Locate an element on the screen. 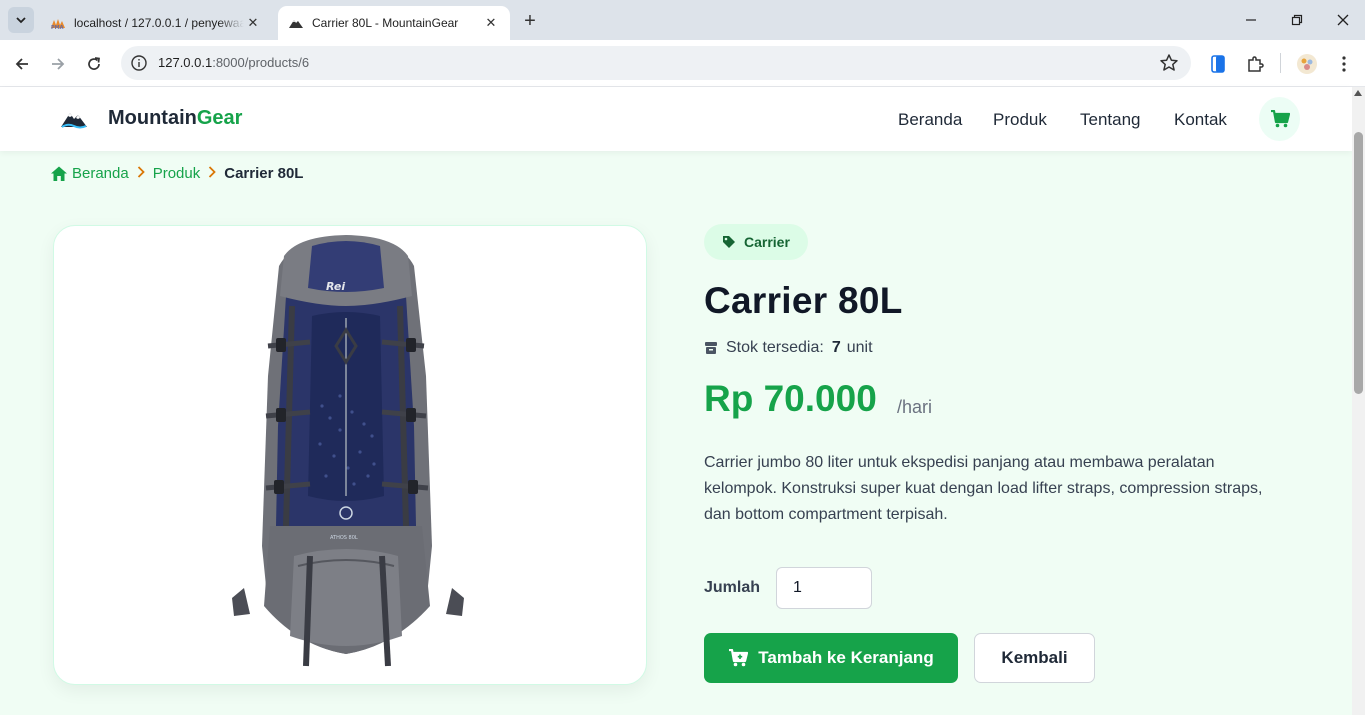 Image resolution: width=1365 pixels, height=715 pixels. scrollbar-thumb is located at coordinates (1358, 263).